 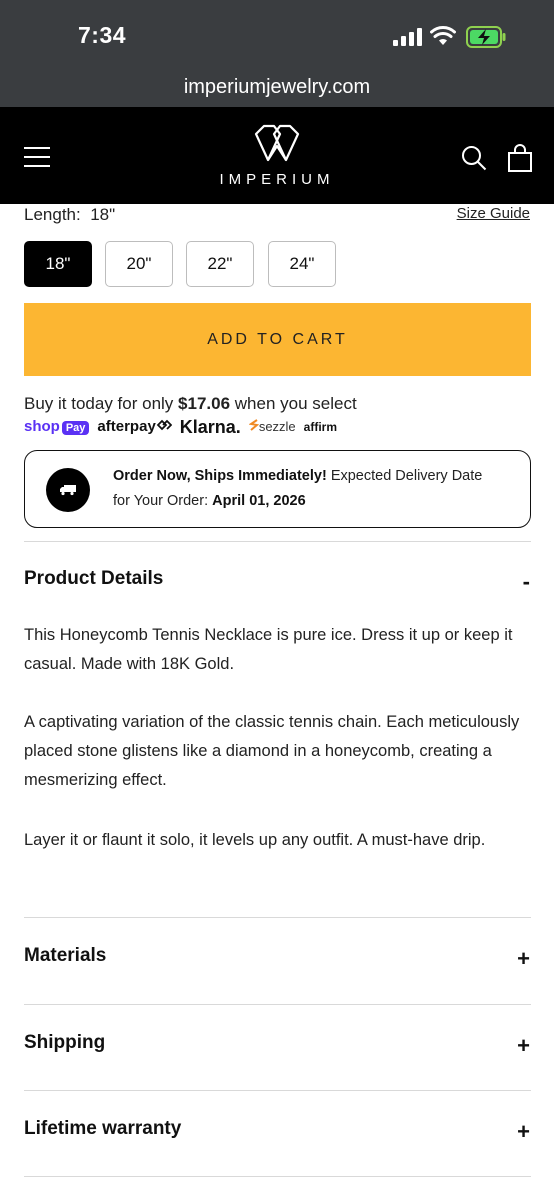 I want to click on sezzle-wordmark: sezzle, so click(x=277, y=426).